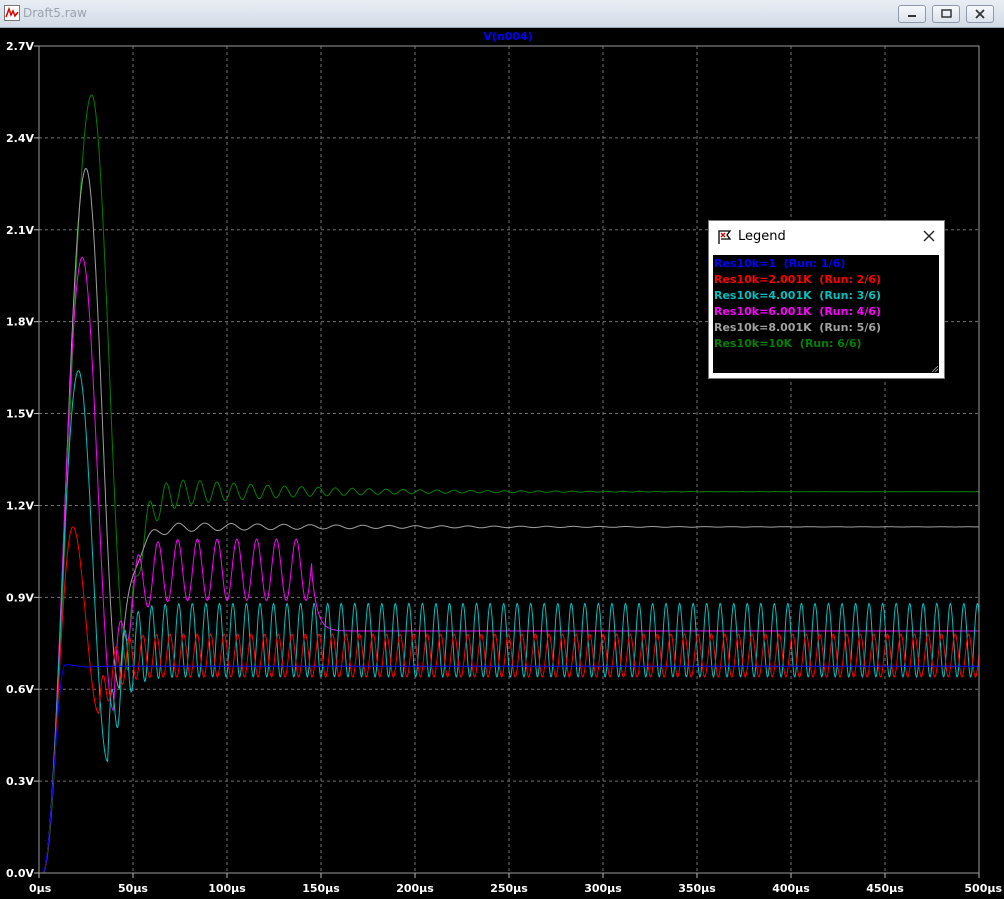 This screenshot has height=899, width=1004. What do you see at coordinates (502, 14) in the screenshot?
I see `window-titlebar: Draft5.raw` at bounding box center [502, 14].